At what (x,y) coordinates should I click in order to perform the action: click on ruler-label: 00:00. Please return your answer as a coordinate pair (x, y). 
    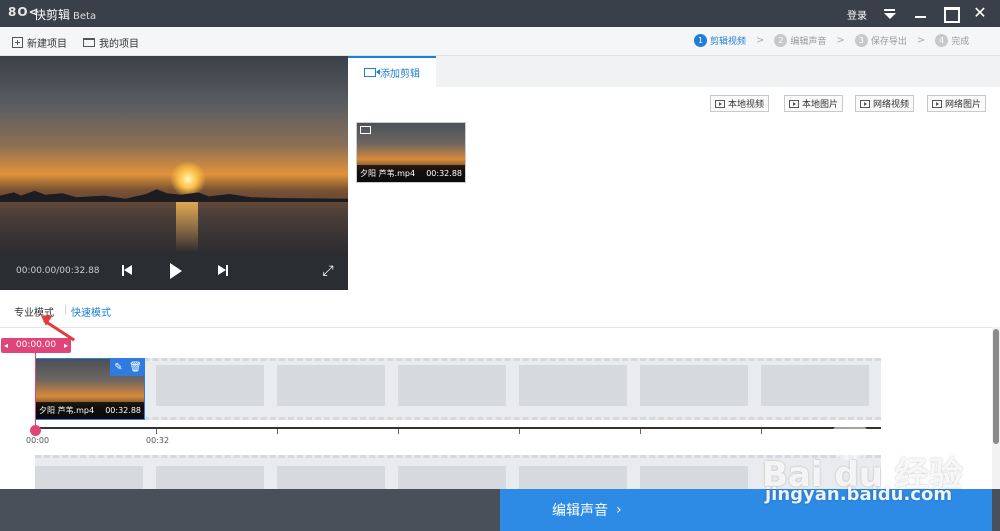
    Looking at the image, I should click on (38, 440).